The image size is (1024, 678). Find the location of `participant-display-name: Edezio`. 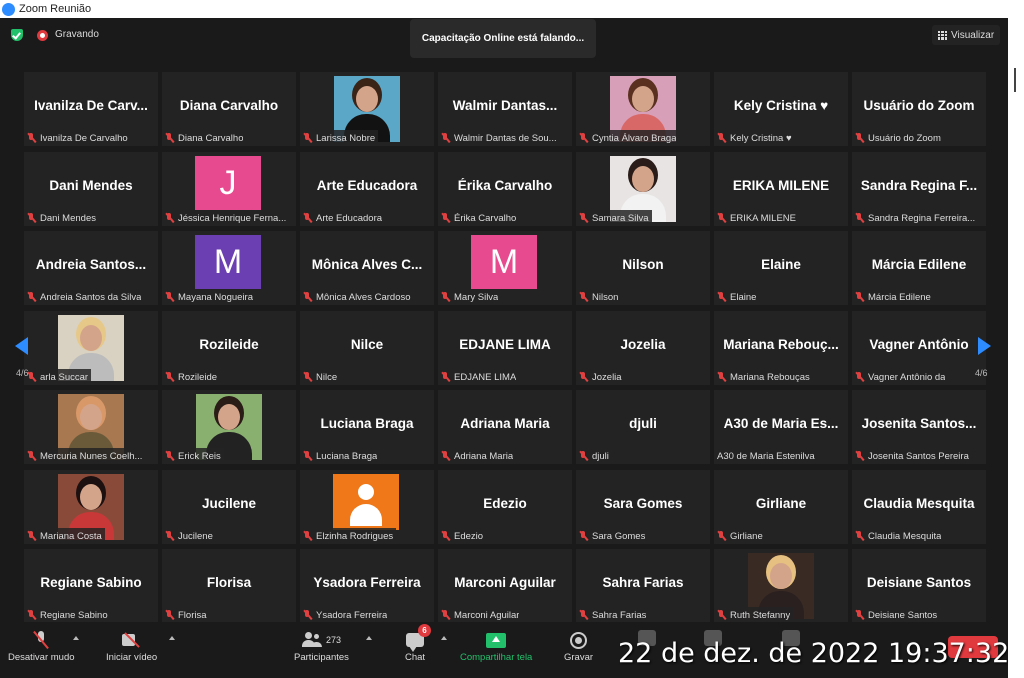

participant-display-name: Edezio is located at coordinates (505, 503).